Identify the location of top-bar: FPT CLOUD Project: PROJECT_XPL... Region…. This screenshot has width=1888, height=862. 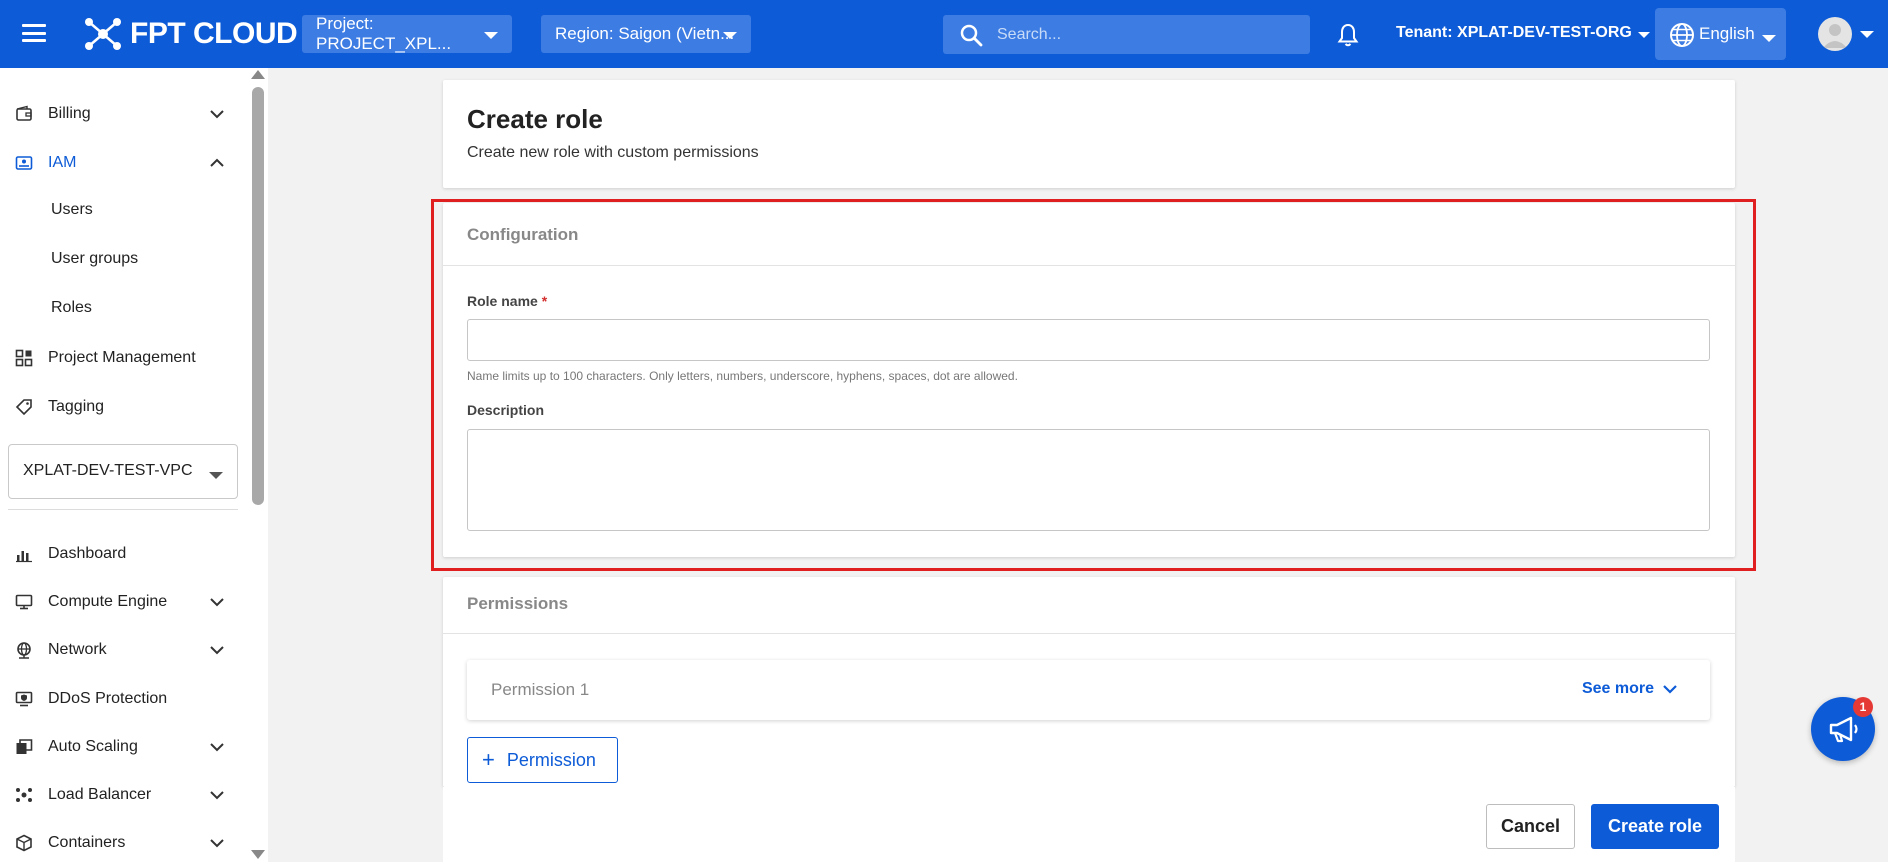
(944, 34).